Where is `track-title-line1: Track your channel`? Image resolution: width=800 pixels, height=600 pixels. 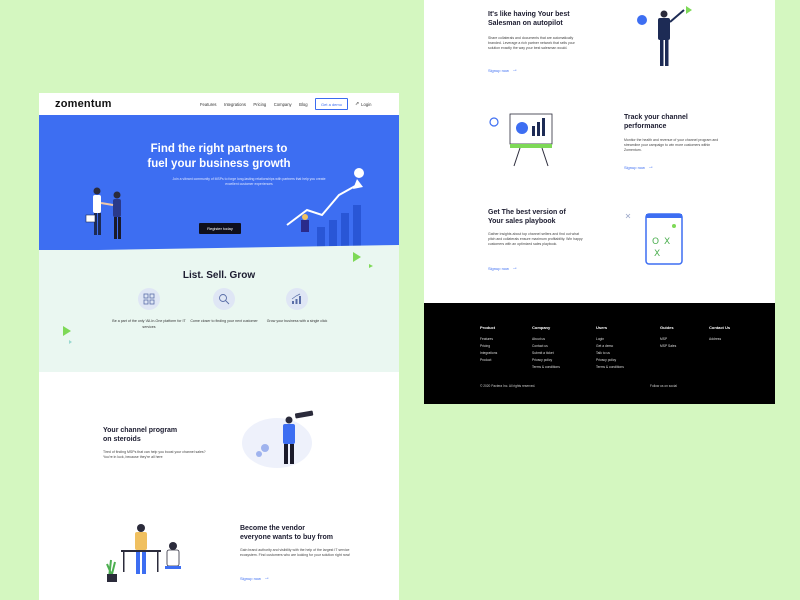
track-title-line1: Track your channel is located at coordinates (656, 117).